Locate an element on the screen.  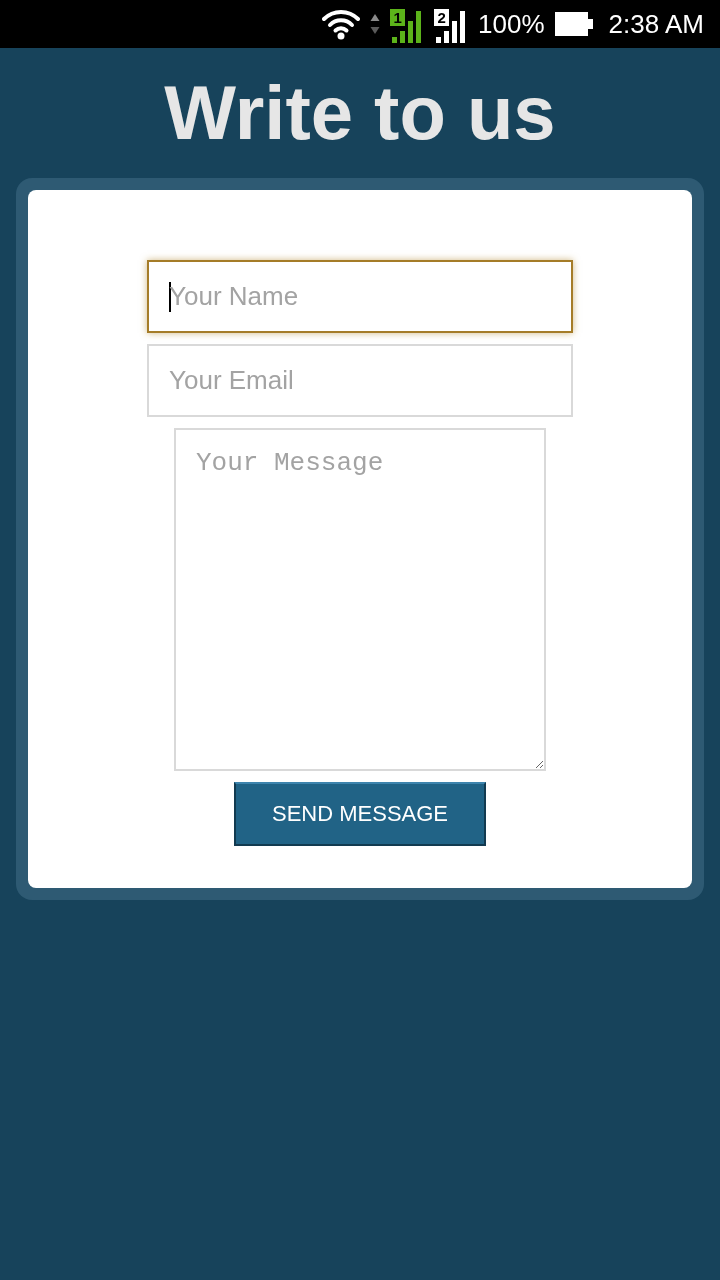
message-field: Your Message is located at coordinates (360, 599).